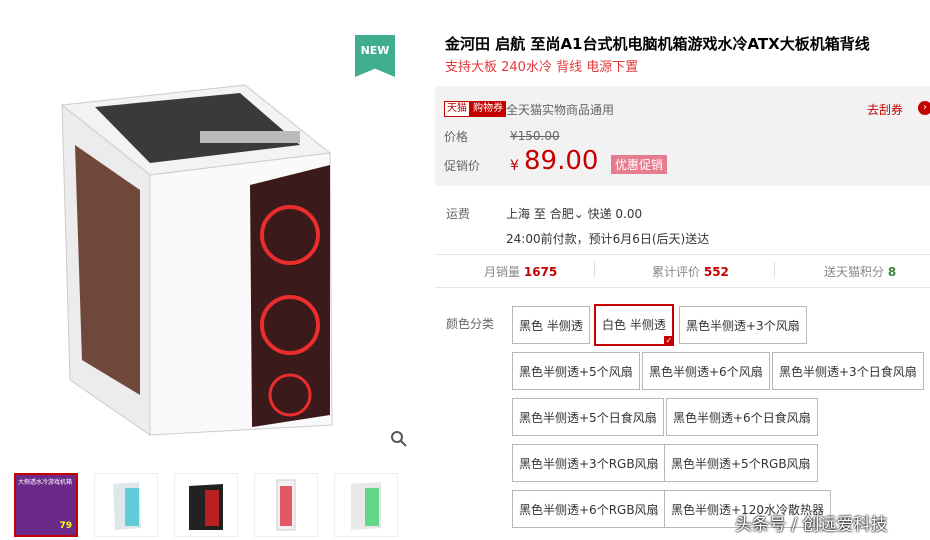  I want to click on shipping-label: 运费, so click(458, 214).